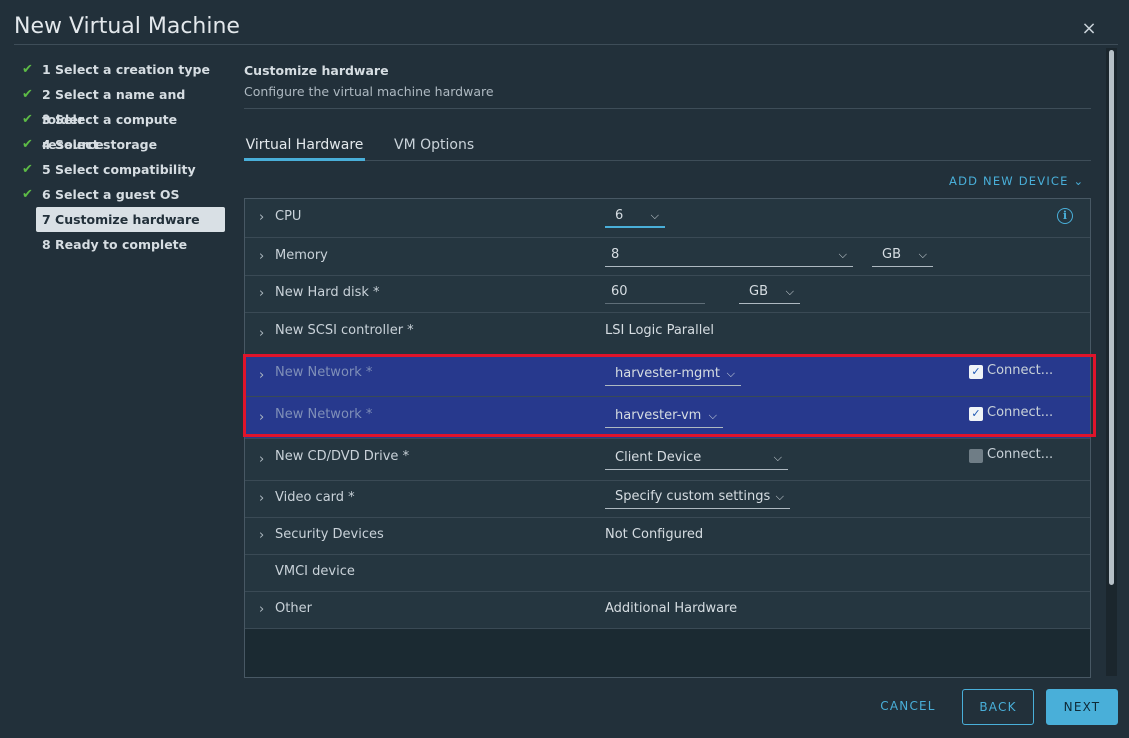 Image resolution: width=1129 pixels, height=738 pixels. What do you see at coordinates (976, 372) in the screenshot?
I see `network1-connect-checkbox: ✓` at bounding box center [976, 372].